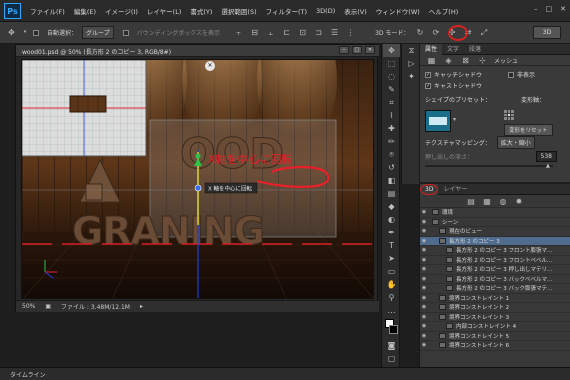 Image resolution: width=570 pixels, height=380 pixels. What do you see at coordinates (549, 9) in the screenshot?
I see `maximize-button: □` at bounding box center [549, 9].